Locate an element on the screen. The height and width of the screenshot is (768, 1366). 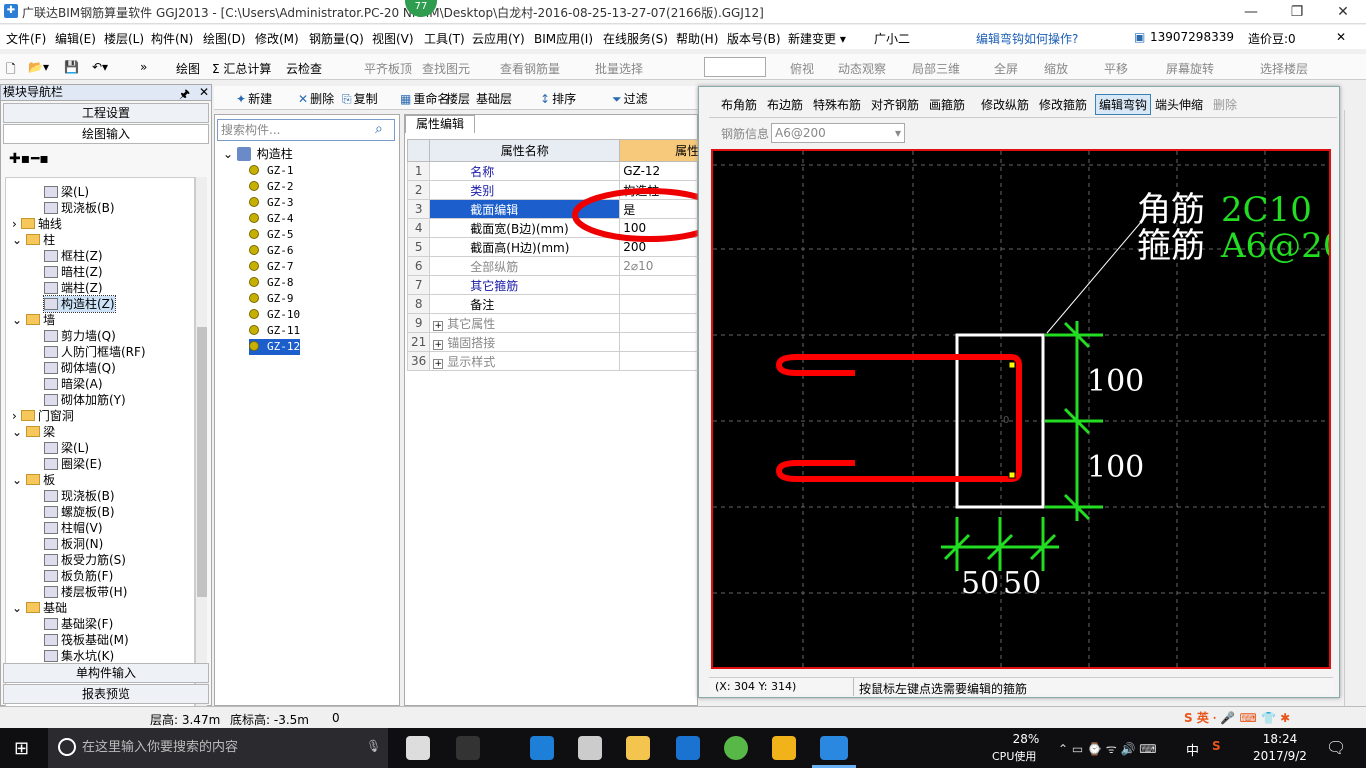
component-item: GZ-10 is located at coordinates (274, 315).